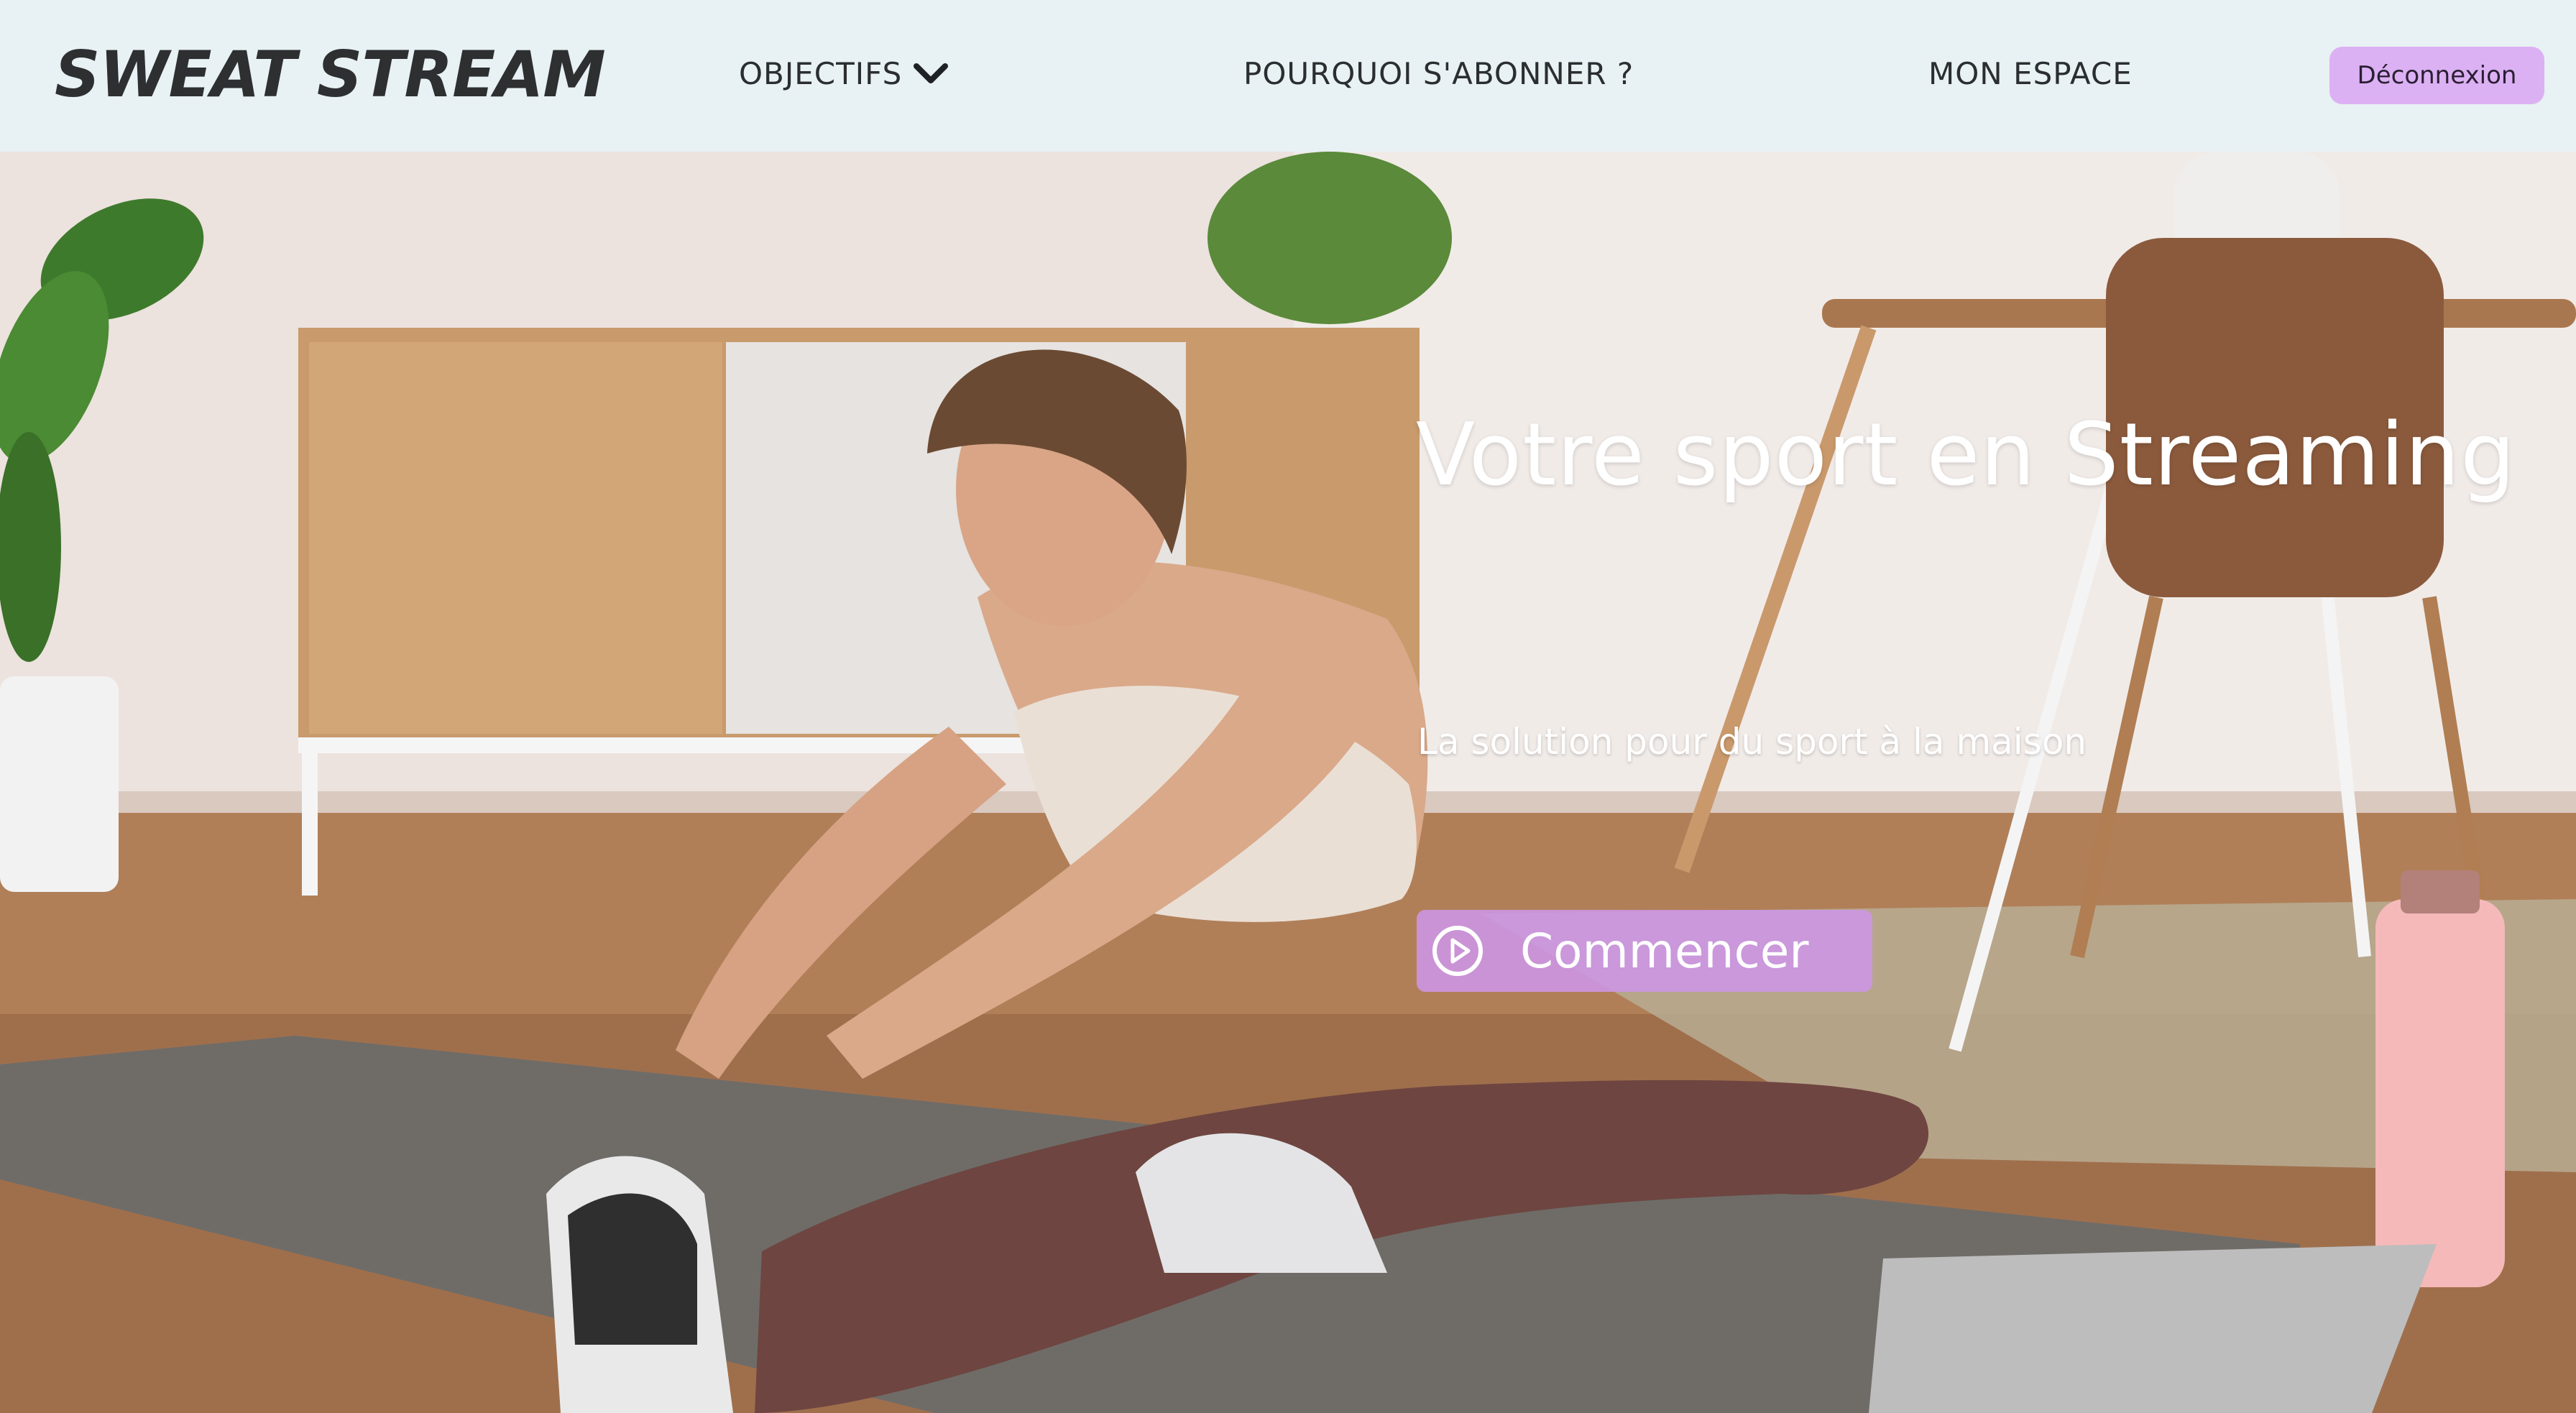 This screenshot has height=1413, width=2576. I want to click on nav-objectifs: OBJECTIFS, so click(844, 73).